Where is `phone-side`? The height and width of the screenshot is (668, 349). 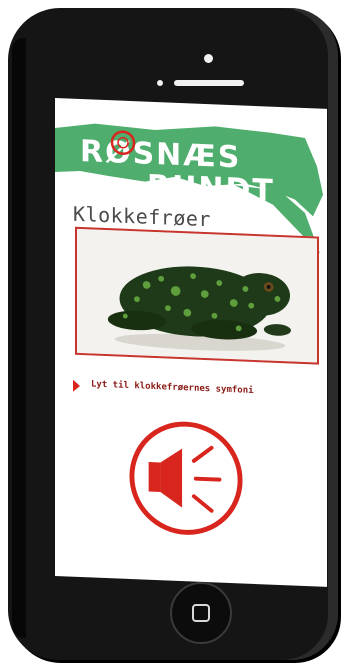 phone-side is located at coordinates (19, 338).